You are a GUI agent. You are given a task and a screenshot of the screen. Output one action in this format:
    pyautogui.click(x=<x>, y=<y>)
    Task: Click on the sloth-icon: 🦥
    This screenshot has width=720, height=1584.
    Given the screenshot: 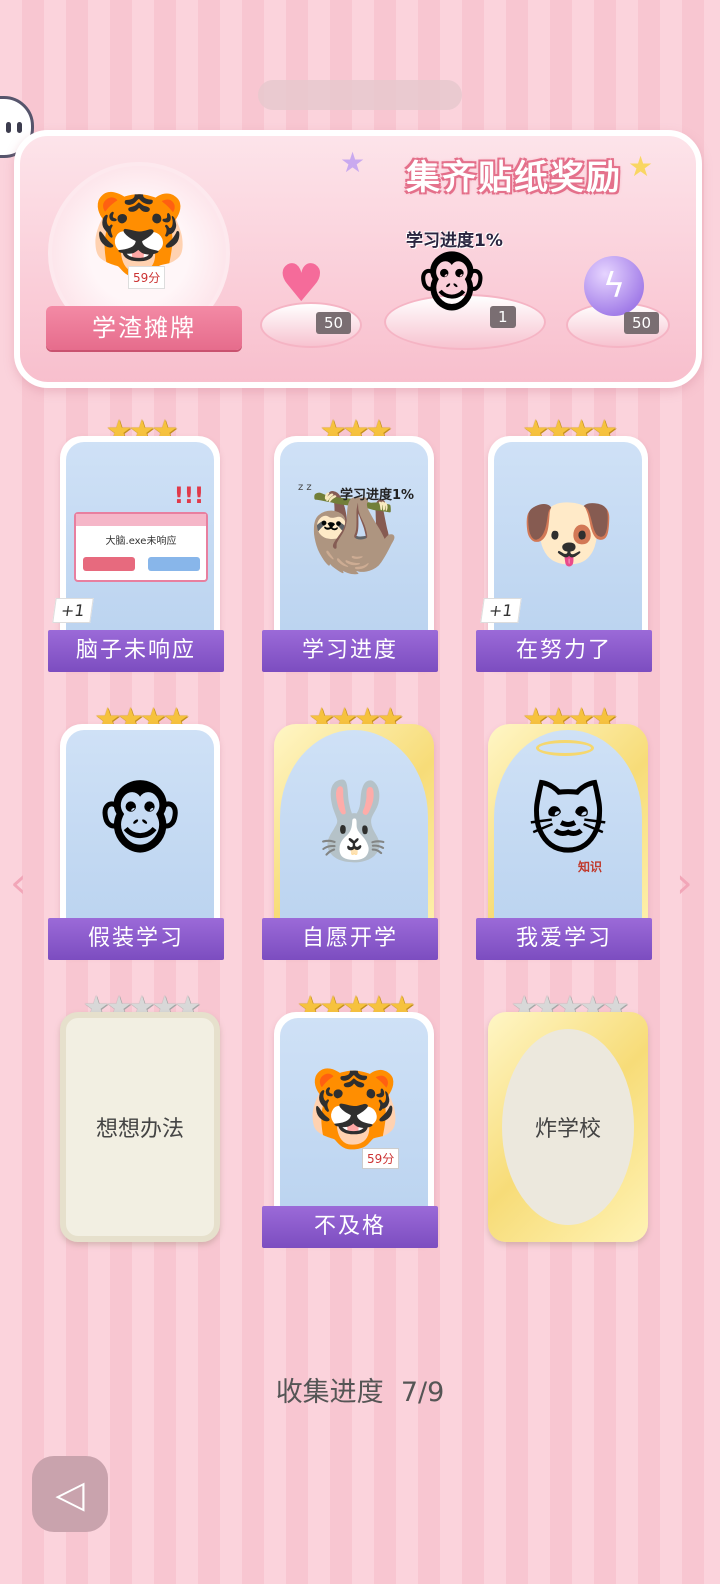 What is the action you would take?
    pyautogui.click(x=354, y=532)
    